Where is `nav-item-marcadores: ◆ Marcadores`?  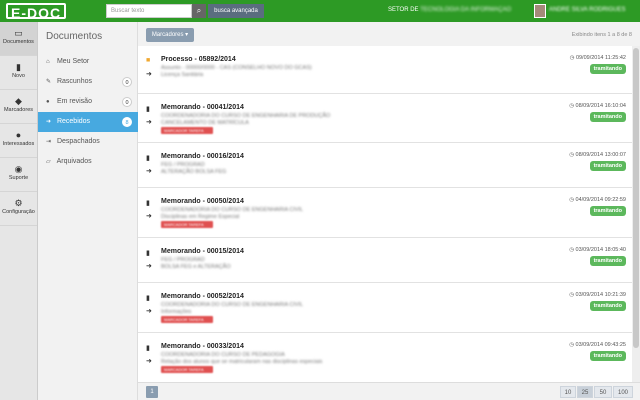
nav-item-marcadores: ◆ Marcadores is located at coordinates (18, 107).